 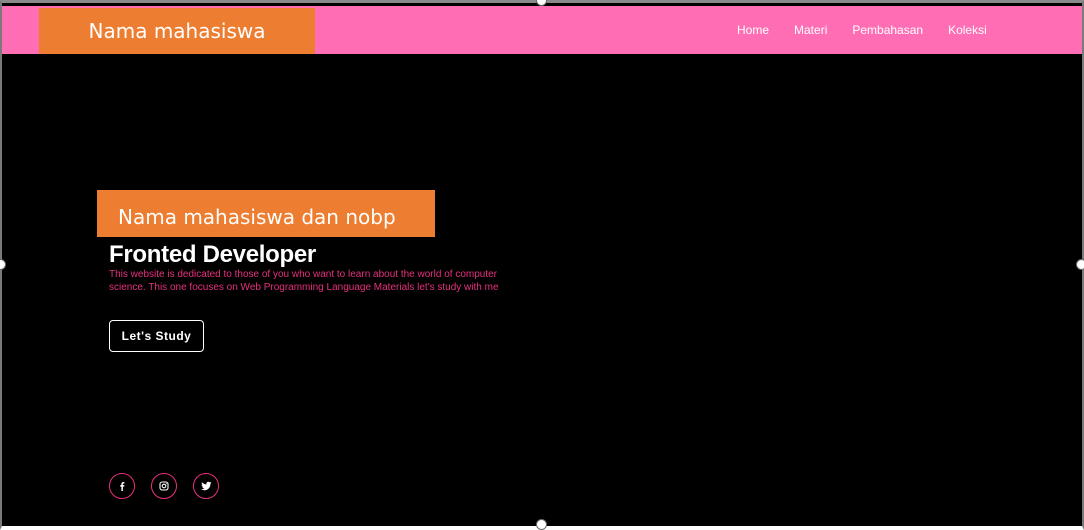 I want to click on brand-label-box: Nama mahasiswa, so click(x=177, y=31).